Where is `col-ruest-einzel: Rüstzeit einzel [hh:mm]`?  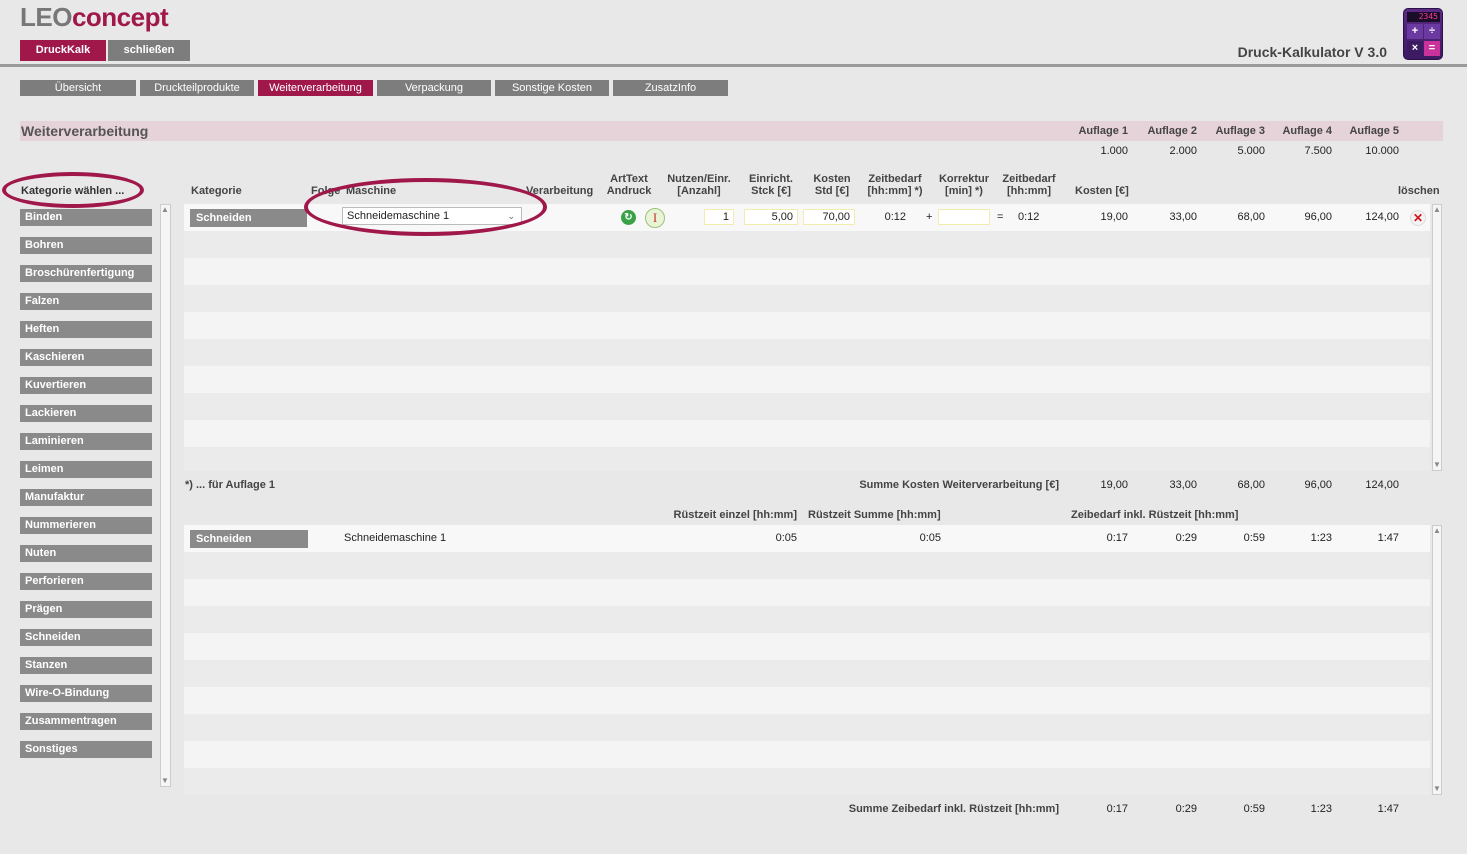 col-ruest-einzel: Rüstzeit einzel [hh:mm] is located at coordinates (735, 515).